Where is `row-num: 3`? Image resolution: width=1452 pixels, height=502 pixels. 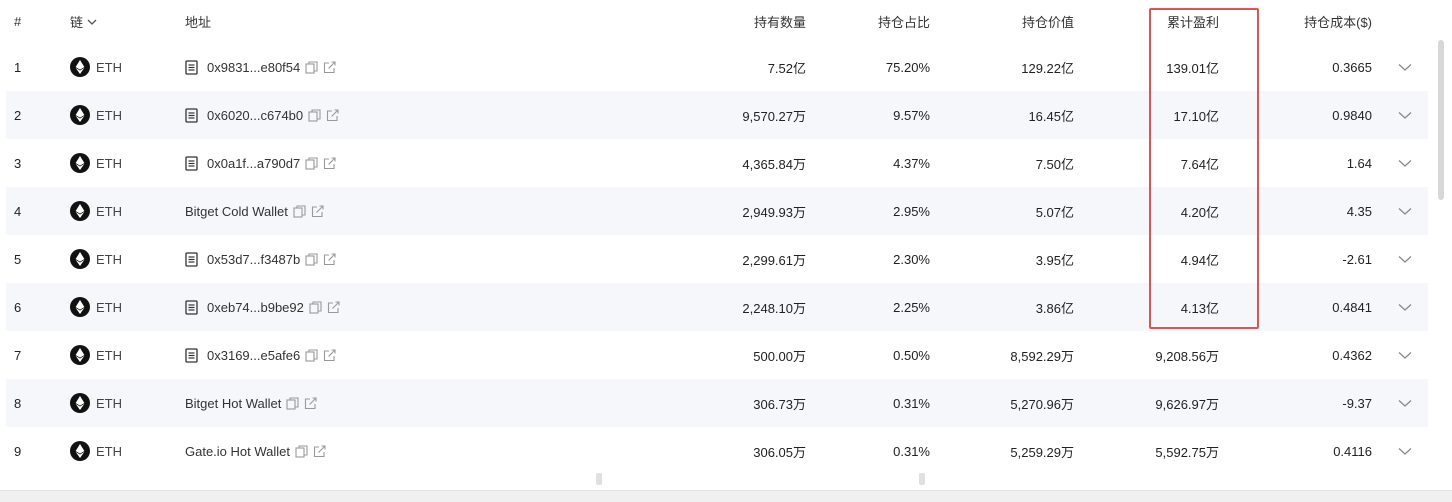
row-num: 3 is located at coordinates (18, 163).